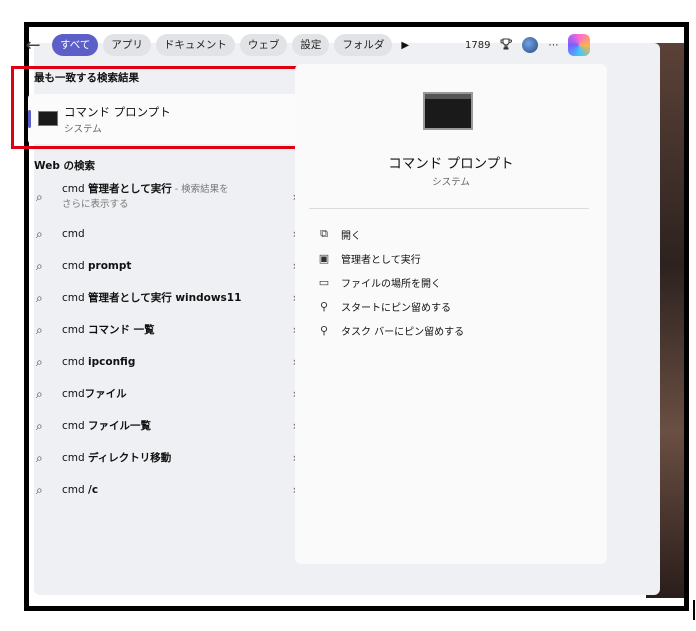  I want to click on search-filter-bar: ← すべて アプリ ドキュメント ウェブ 設定 フォルダ ▶, so click(216, 45).